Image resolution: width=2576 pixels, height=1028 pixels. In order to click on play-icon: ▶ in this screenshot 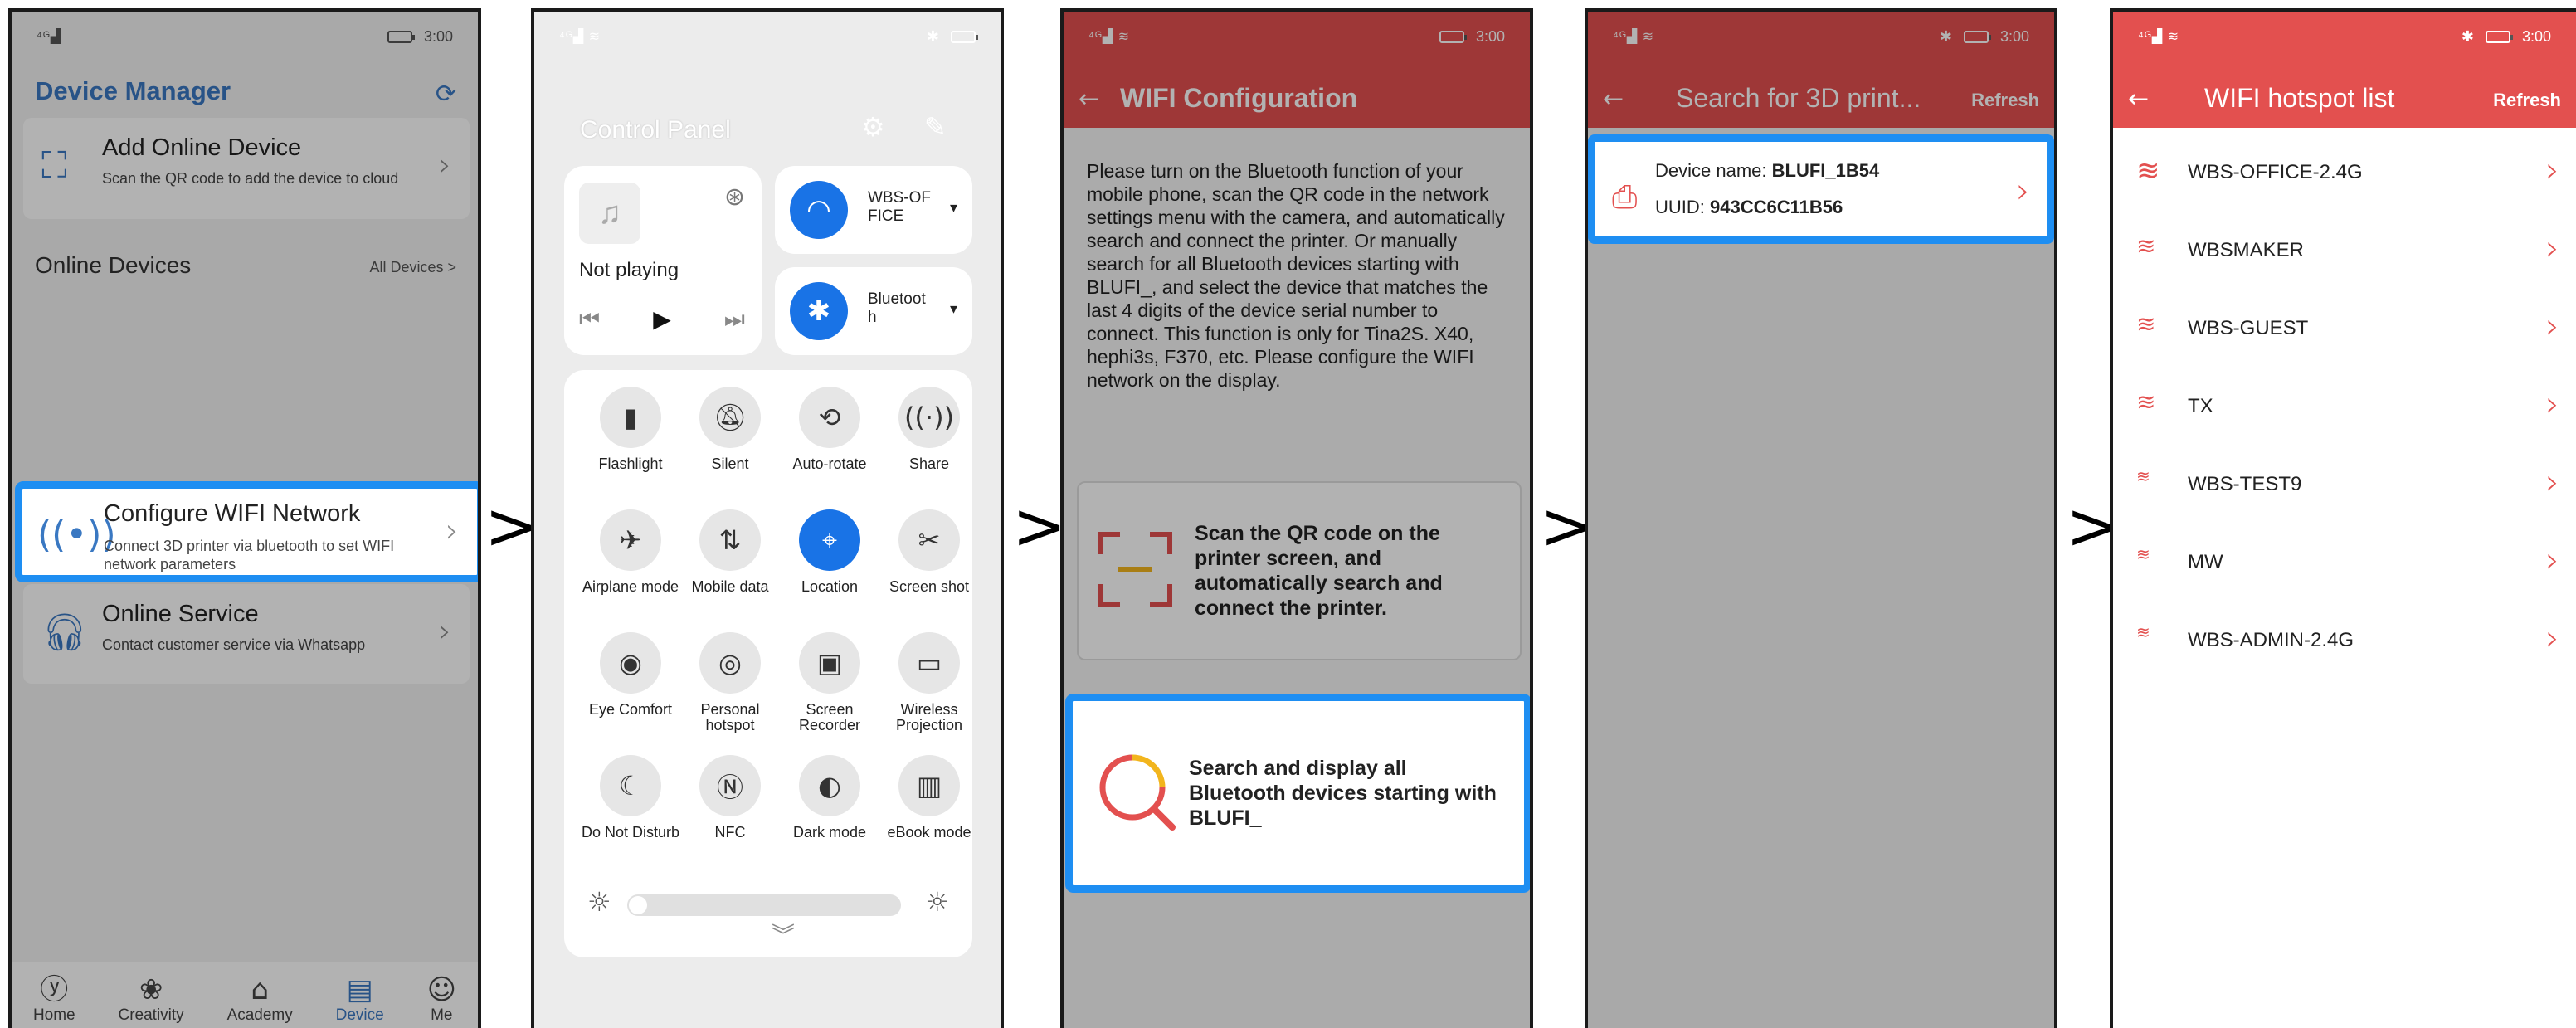, I will do `click(662, 319)`.